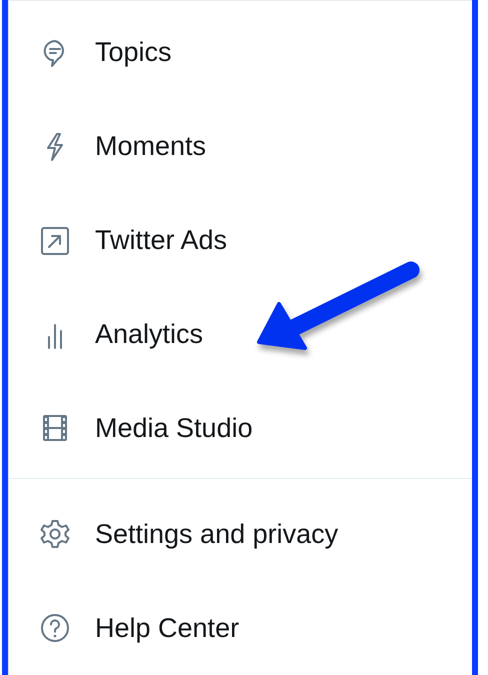 The height and width of the screenshot is (675, 488). I want to click on menu-item-label: Moments, so click(150, 146).